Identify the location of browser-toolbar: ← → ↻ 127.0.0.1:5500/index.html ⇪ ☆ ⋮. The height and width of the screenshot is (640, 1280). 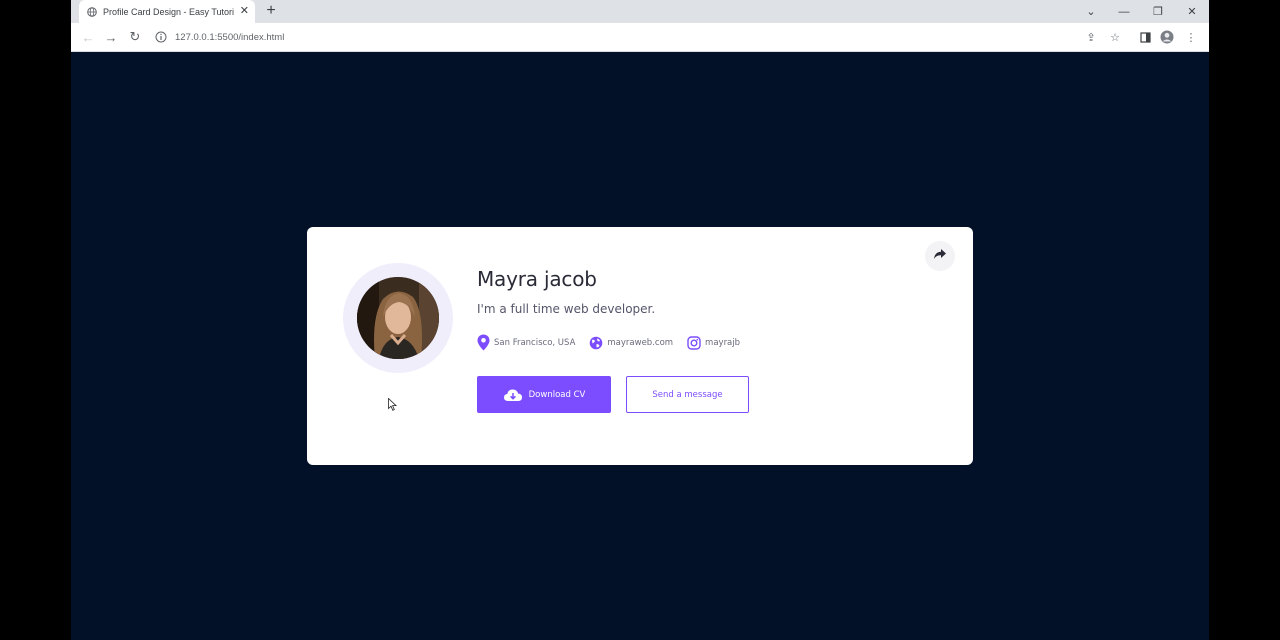
(640, 37).